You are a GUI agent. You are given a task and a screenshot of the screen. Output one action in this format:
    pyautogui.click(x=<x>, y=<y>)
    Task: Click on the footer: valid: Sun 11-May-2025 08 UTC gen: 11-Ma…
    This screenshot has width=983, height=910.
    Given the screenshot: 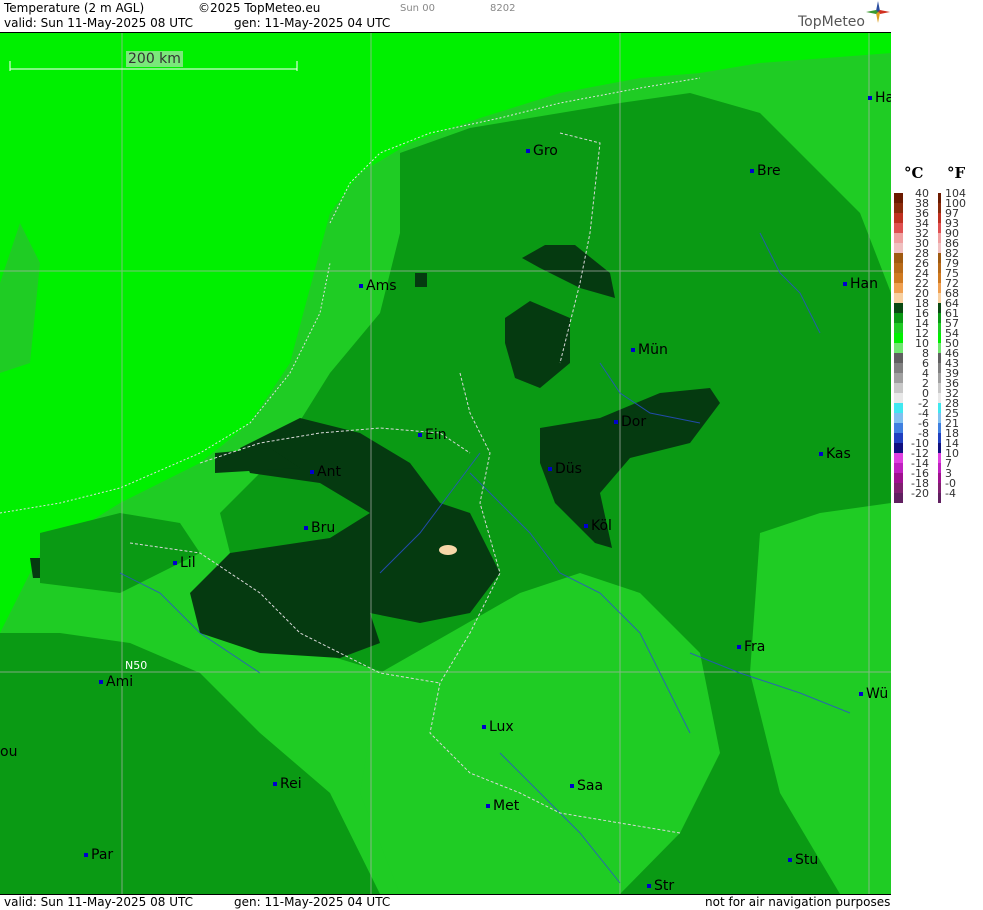 What is the action you would take?
    pyautogui.click(x=445, y=902)
    